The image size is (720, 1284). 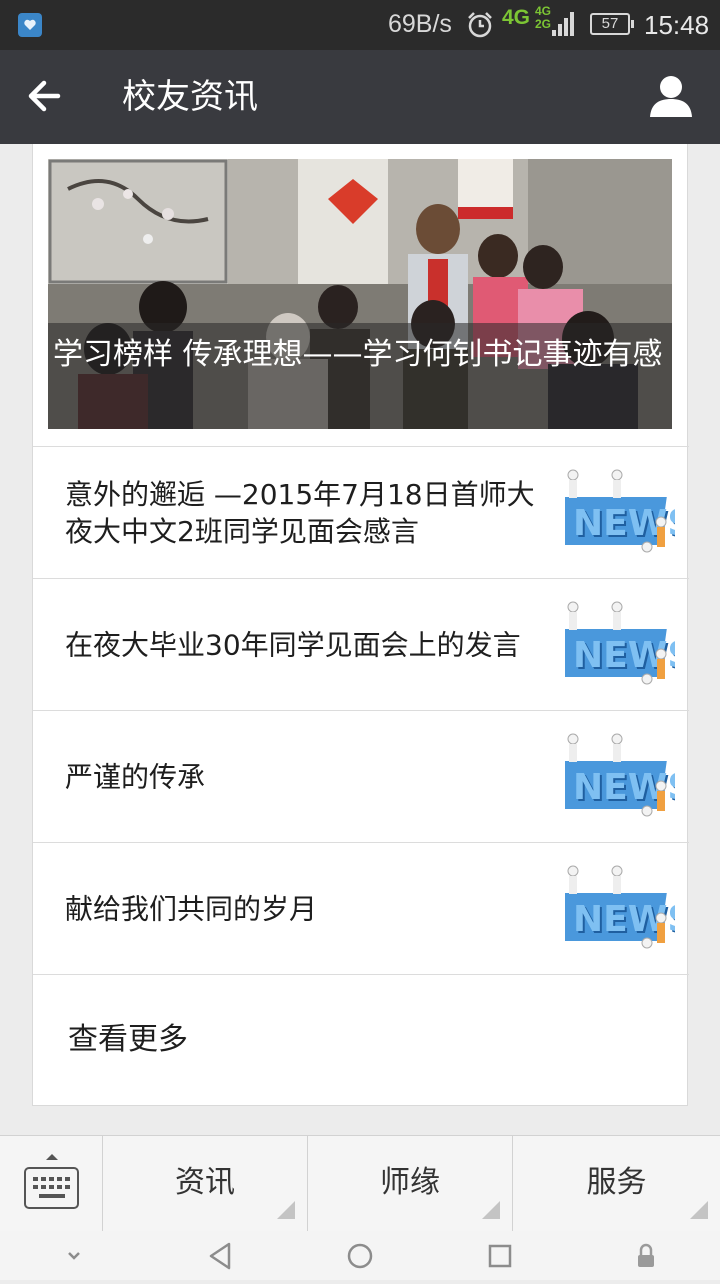 I want to click on alarm-icon, so click(x=480, y=25).